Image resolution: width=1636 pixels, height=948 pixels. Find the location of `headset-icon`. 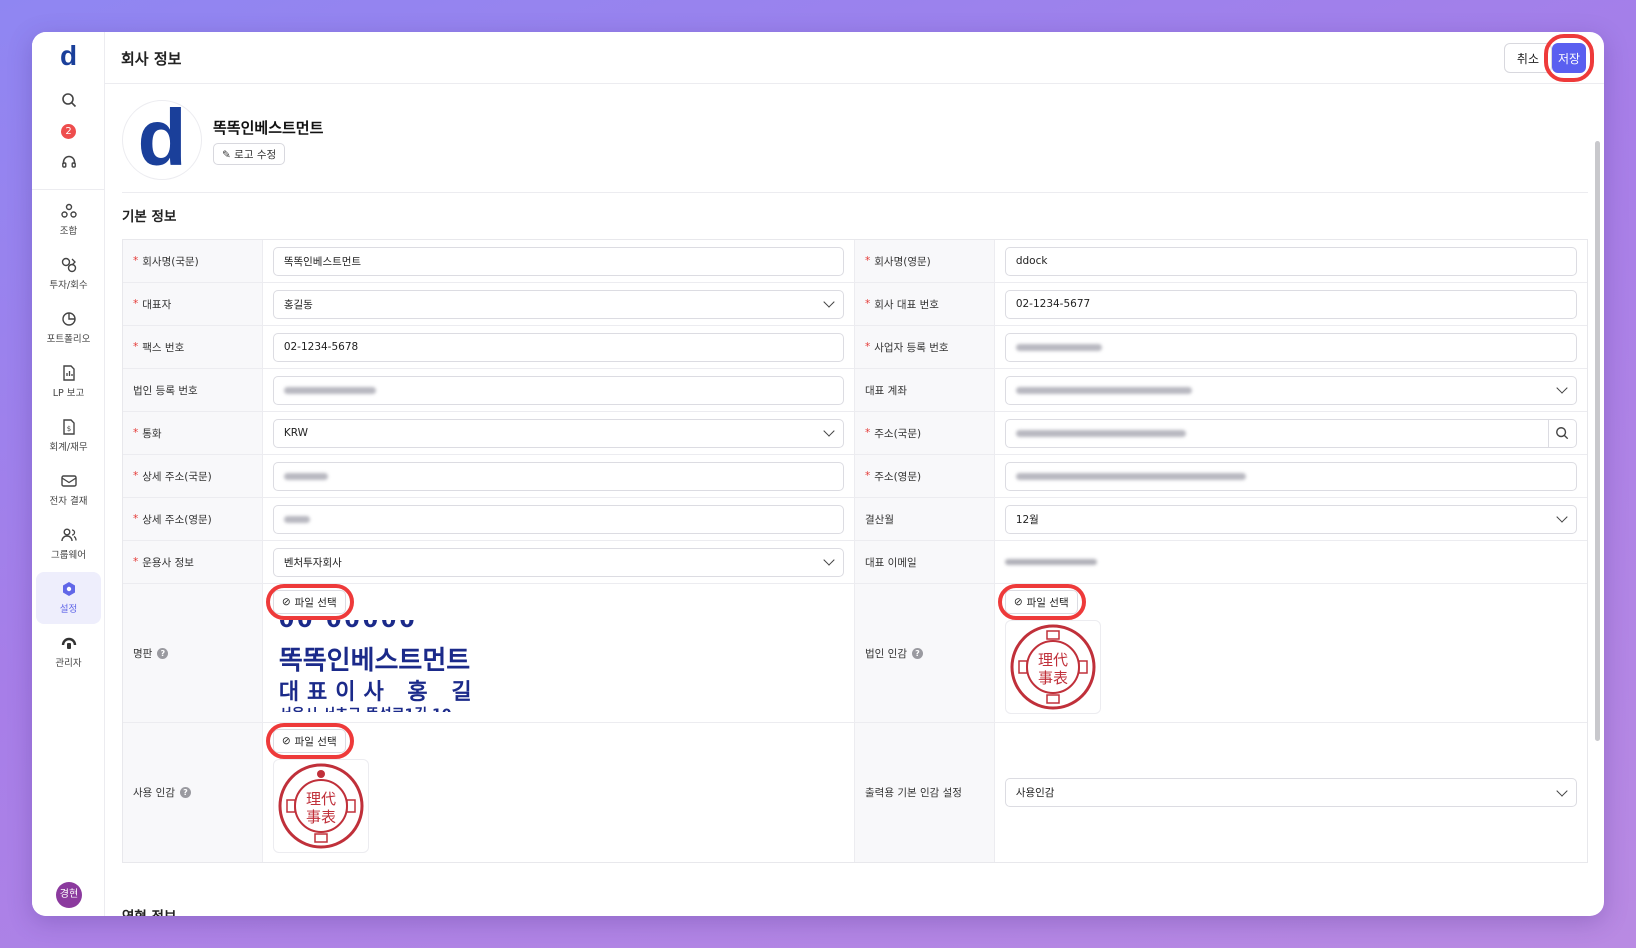

headset-icon is located at coordinates (68, 164).